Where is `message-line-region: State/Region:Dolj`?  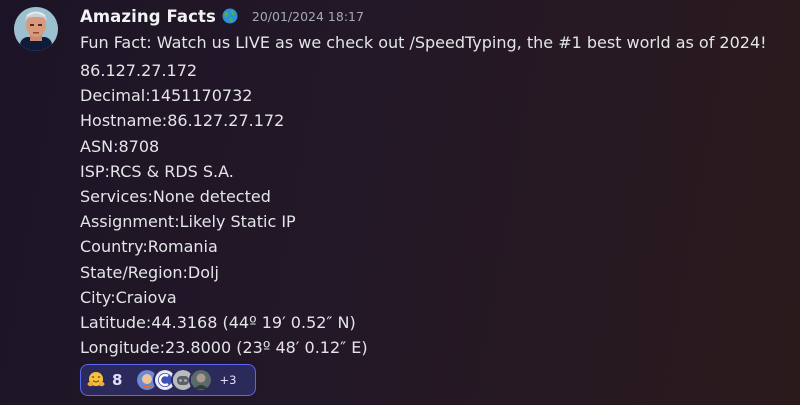 message-line-region: State/Region:Dolj is located at coordinates (149, 272).